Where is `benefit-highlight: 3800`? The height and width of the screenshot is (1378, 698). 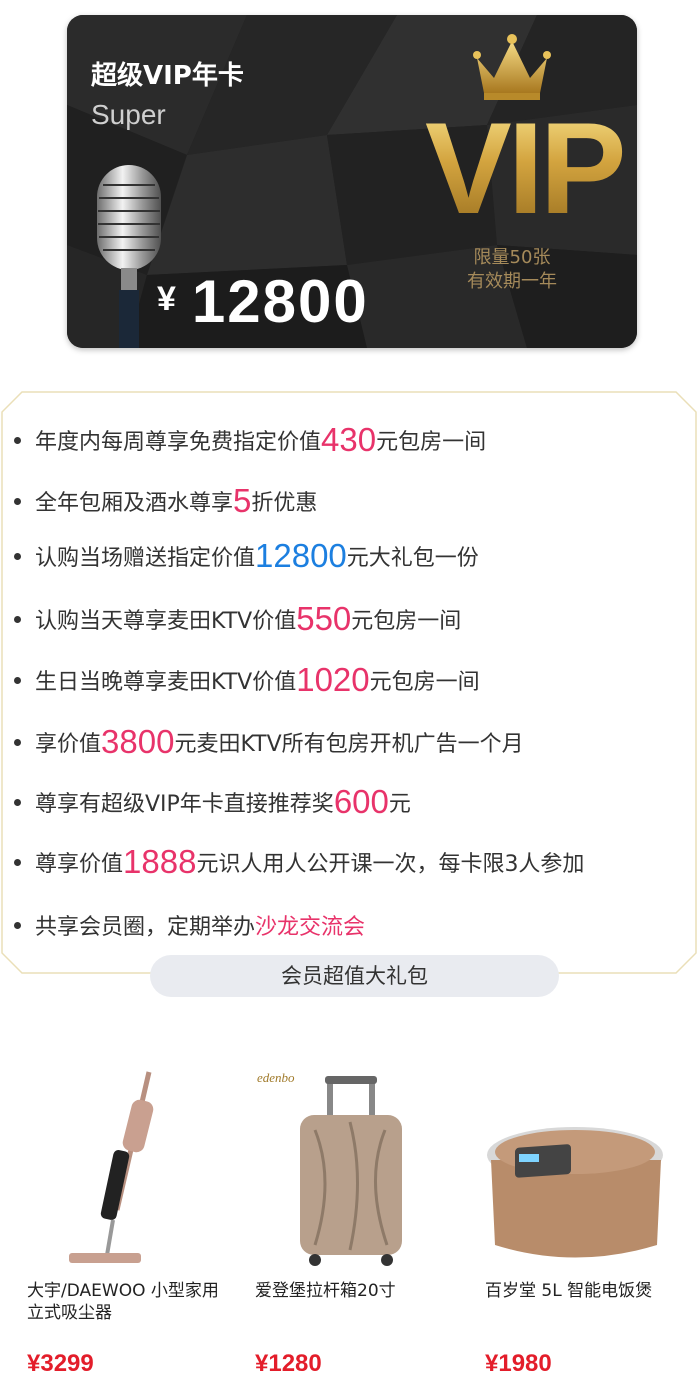
benefit-highlight: 3800 is located at coordinates (138, 741).